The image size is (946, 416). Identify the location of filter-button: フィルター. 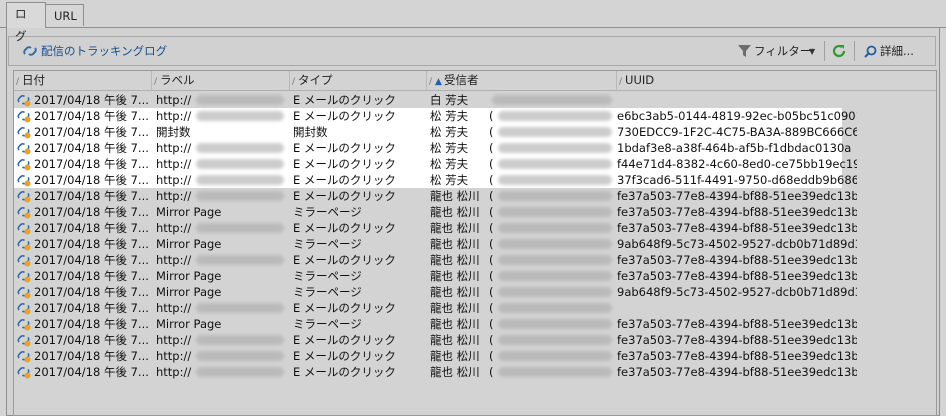
(774, 51).